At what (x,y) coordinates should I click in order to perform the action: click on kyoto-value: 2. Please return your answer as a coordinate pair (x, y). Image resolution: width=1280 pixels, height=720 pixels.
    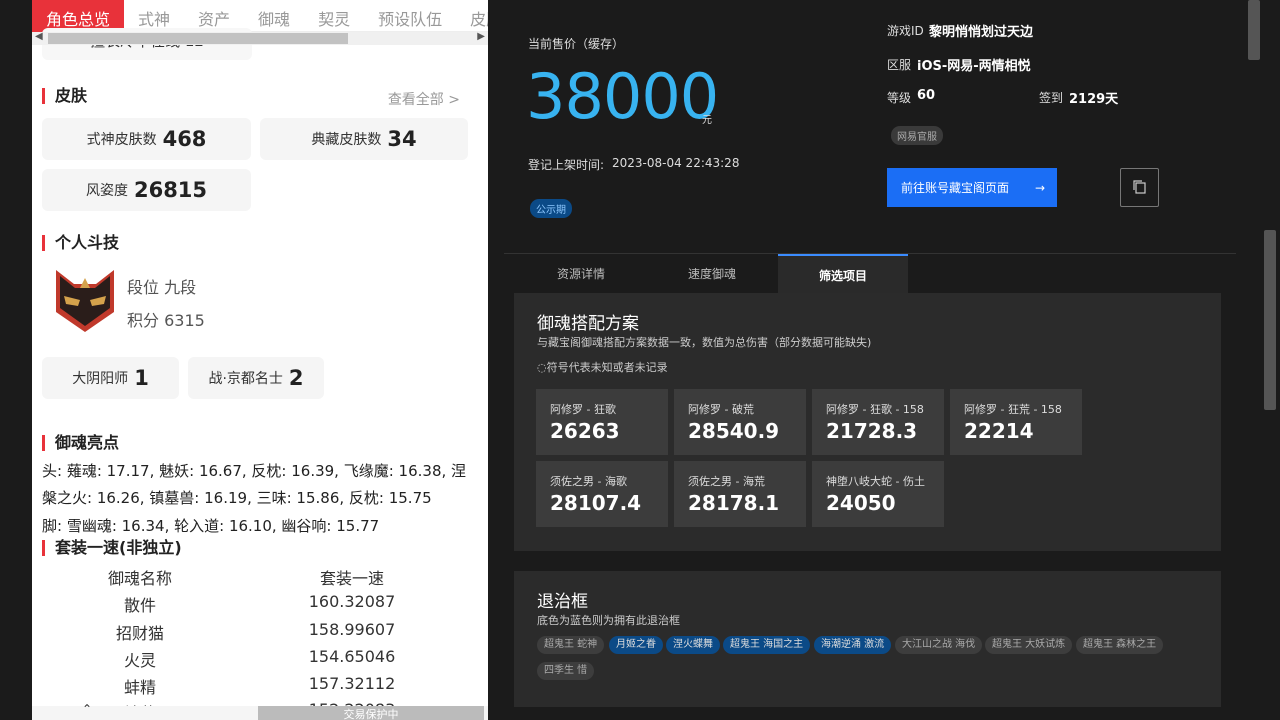
    Looking at the image, I should click on (296, 378).